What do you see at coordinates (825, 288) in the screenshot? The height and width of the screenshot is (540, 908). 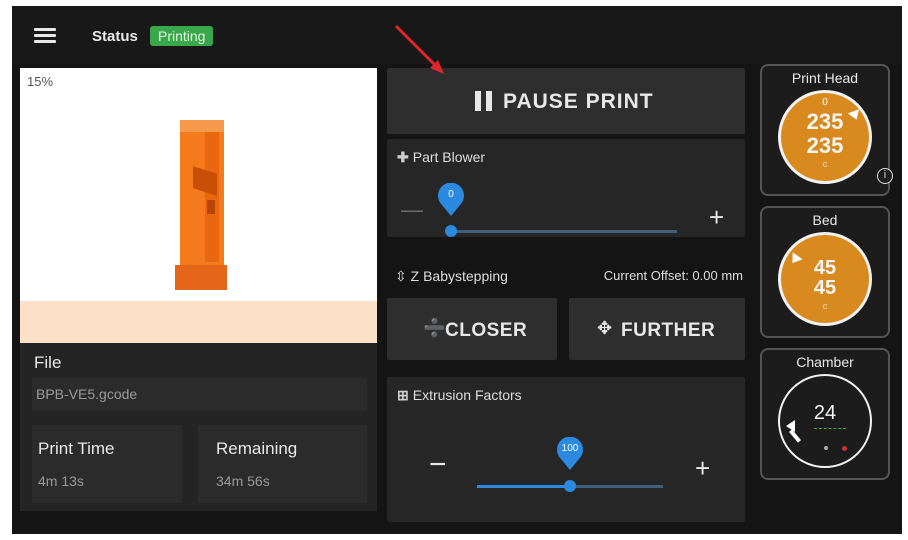 I see `bed-target: 45` at bounding box center [825, 288].